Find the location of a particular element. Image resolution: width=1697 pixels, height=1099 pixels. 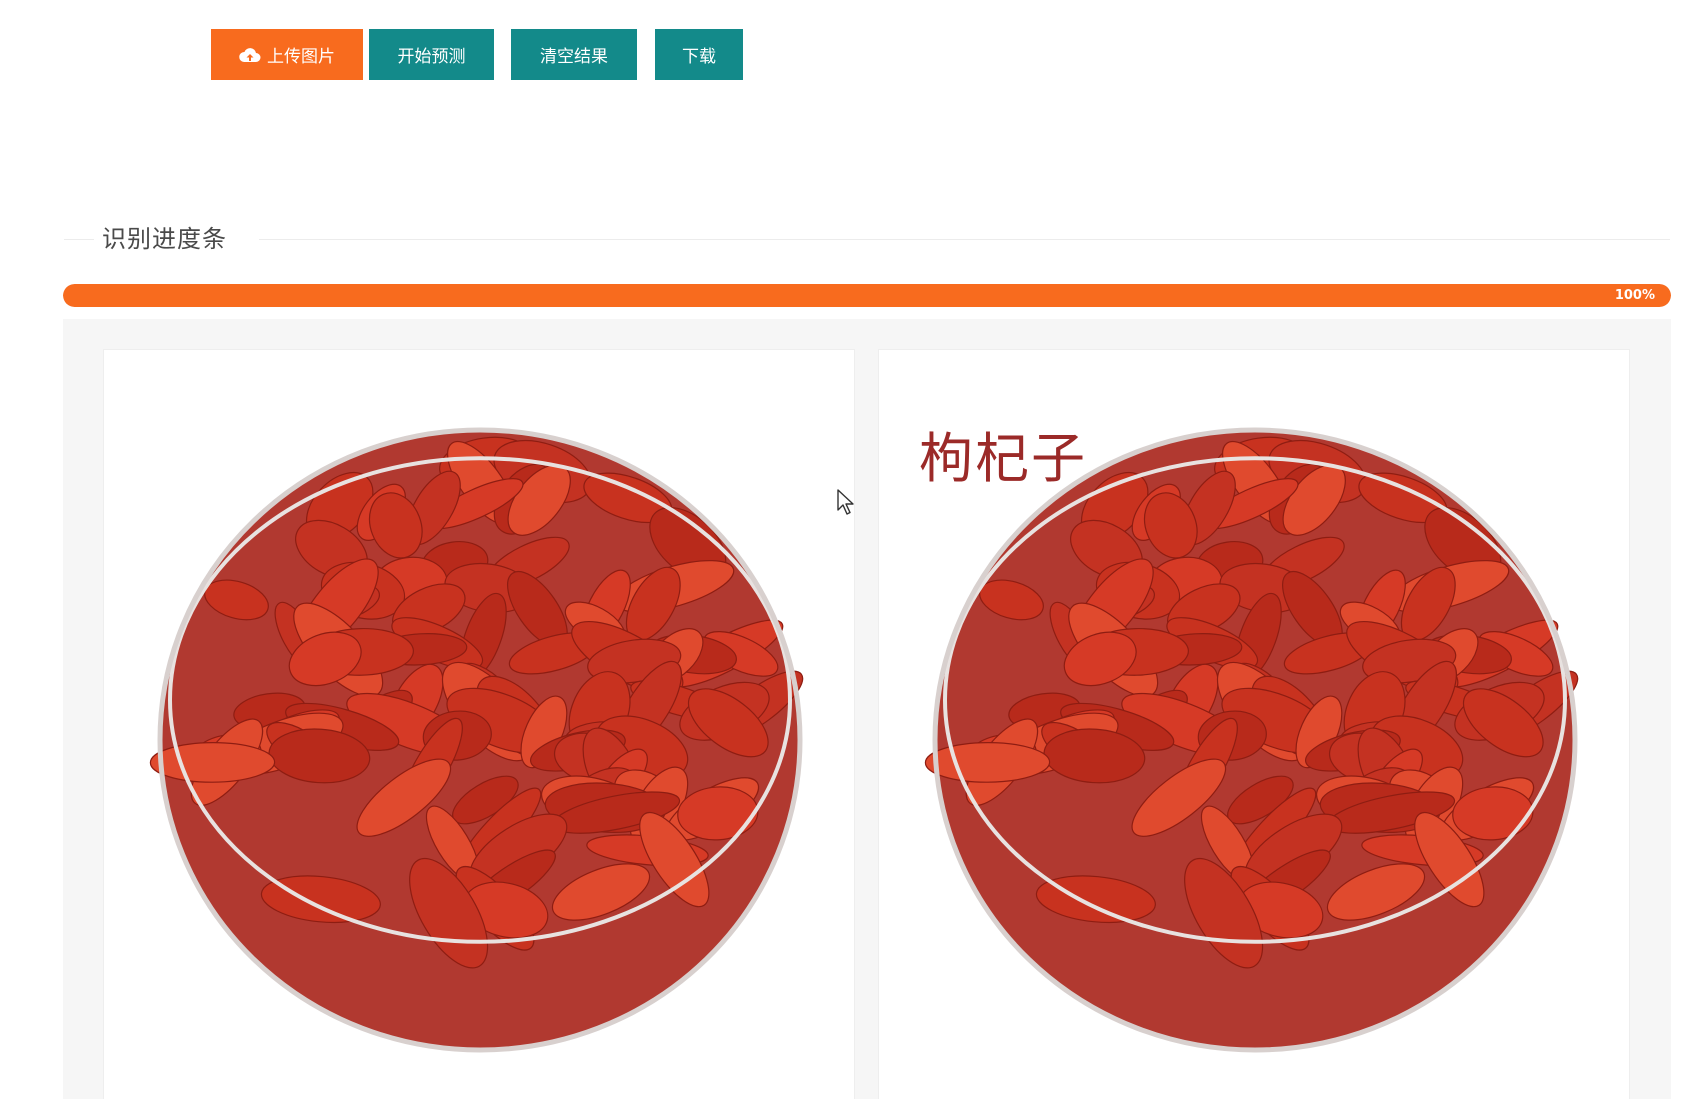

progress-percent-text: 100% is located at coordinates (1634, 295).